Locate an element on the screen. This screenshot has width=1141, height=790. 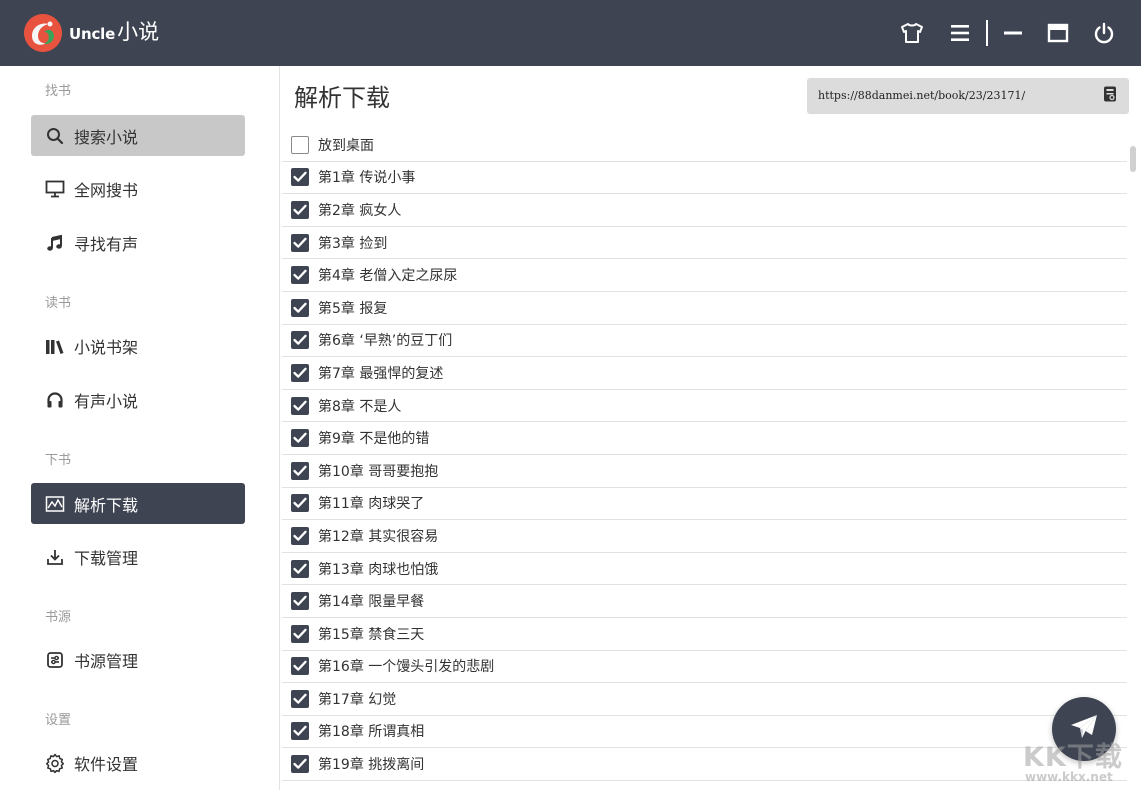
sidebar-item-audio-novel: 有声小说 is located at coordinates (138, 399).